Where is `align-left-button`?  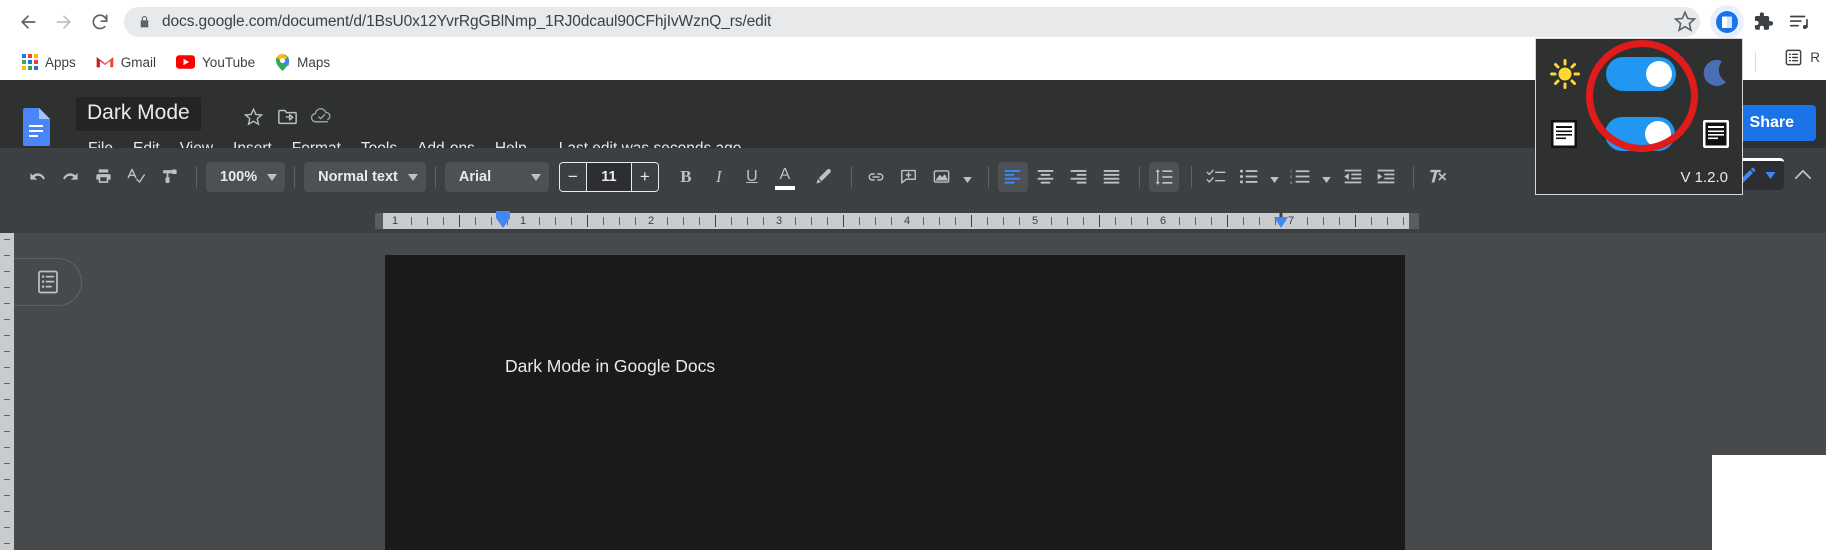 align-left-button is located at coordinates (1012, 176).